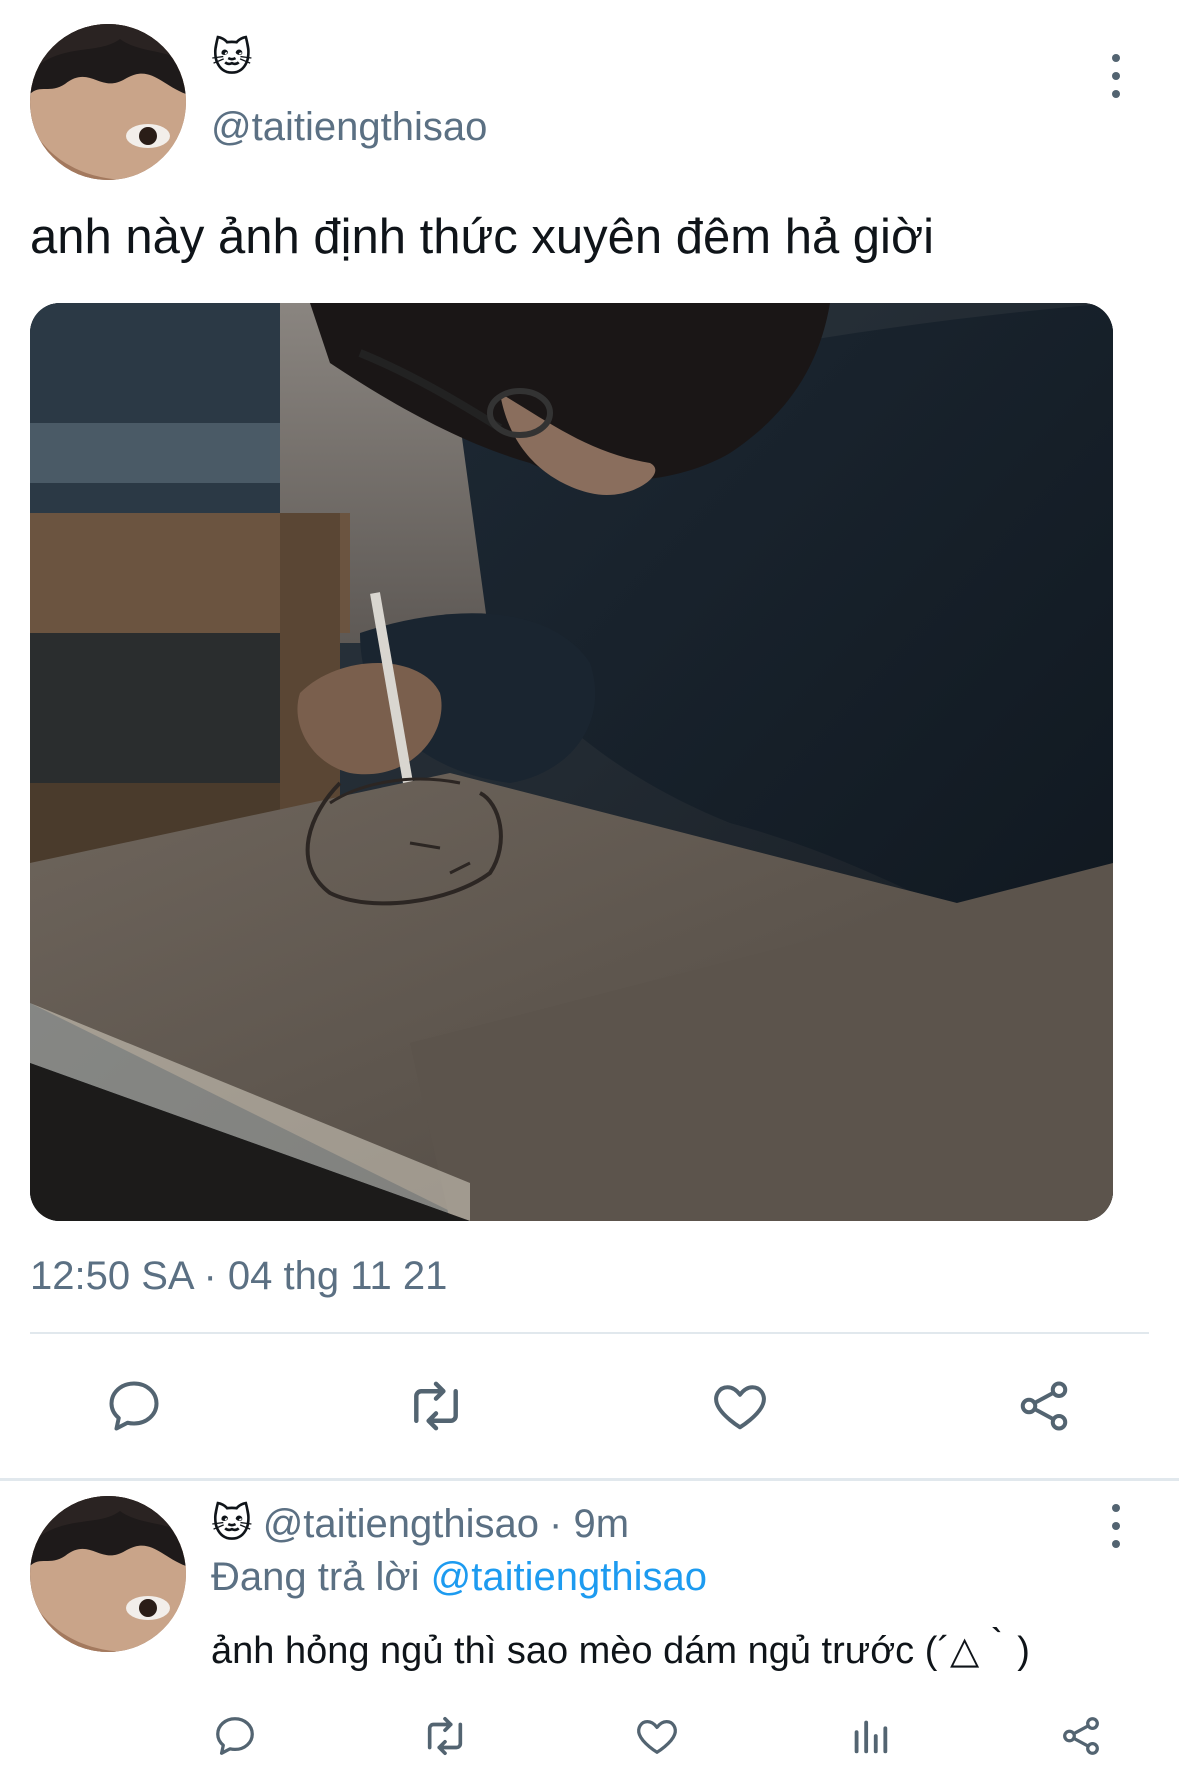 The image size is (1179, 1790). What do you see at coordinates (445, 1736) in the screenshot?
I see `reply-retweet-icon` at bounding box center [445, 1736].